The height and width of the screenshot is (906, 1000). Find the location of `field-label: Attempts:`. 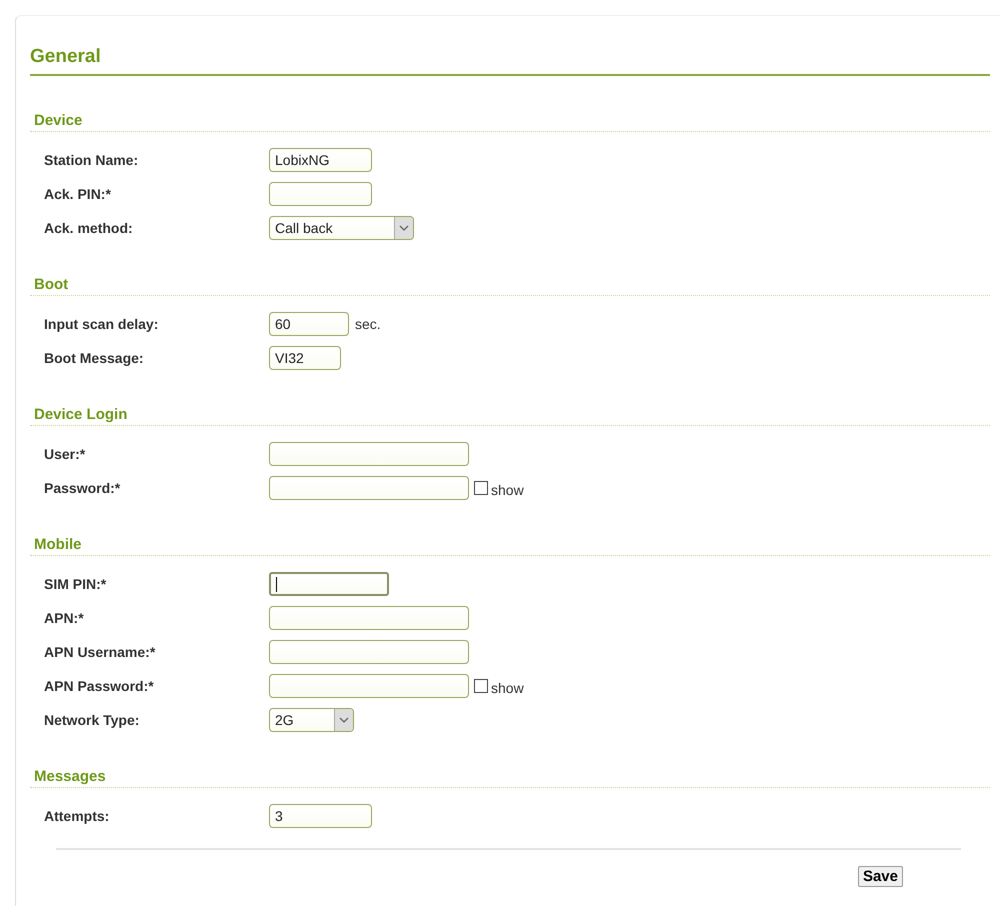

field-label: Attempts: is located at coordinates (77, 816).